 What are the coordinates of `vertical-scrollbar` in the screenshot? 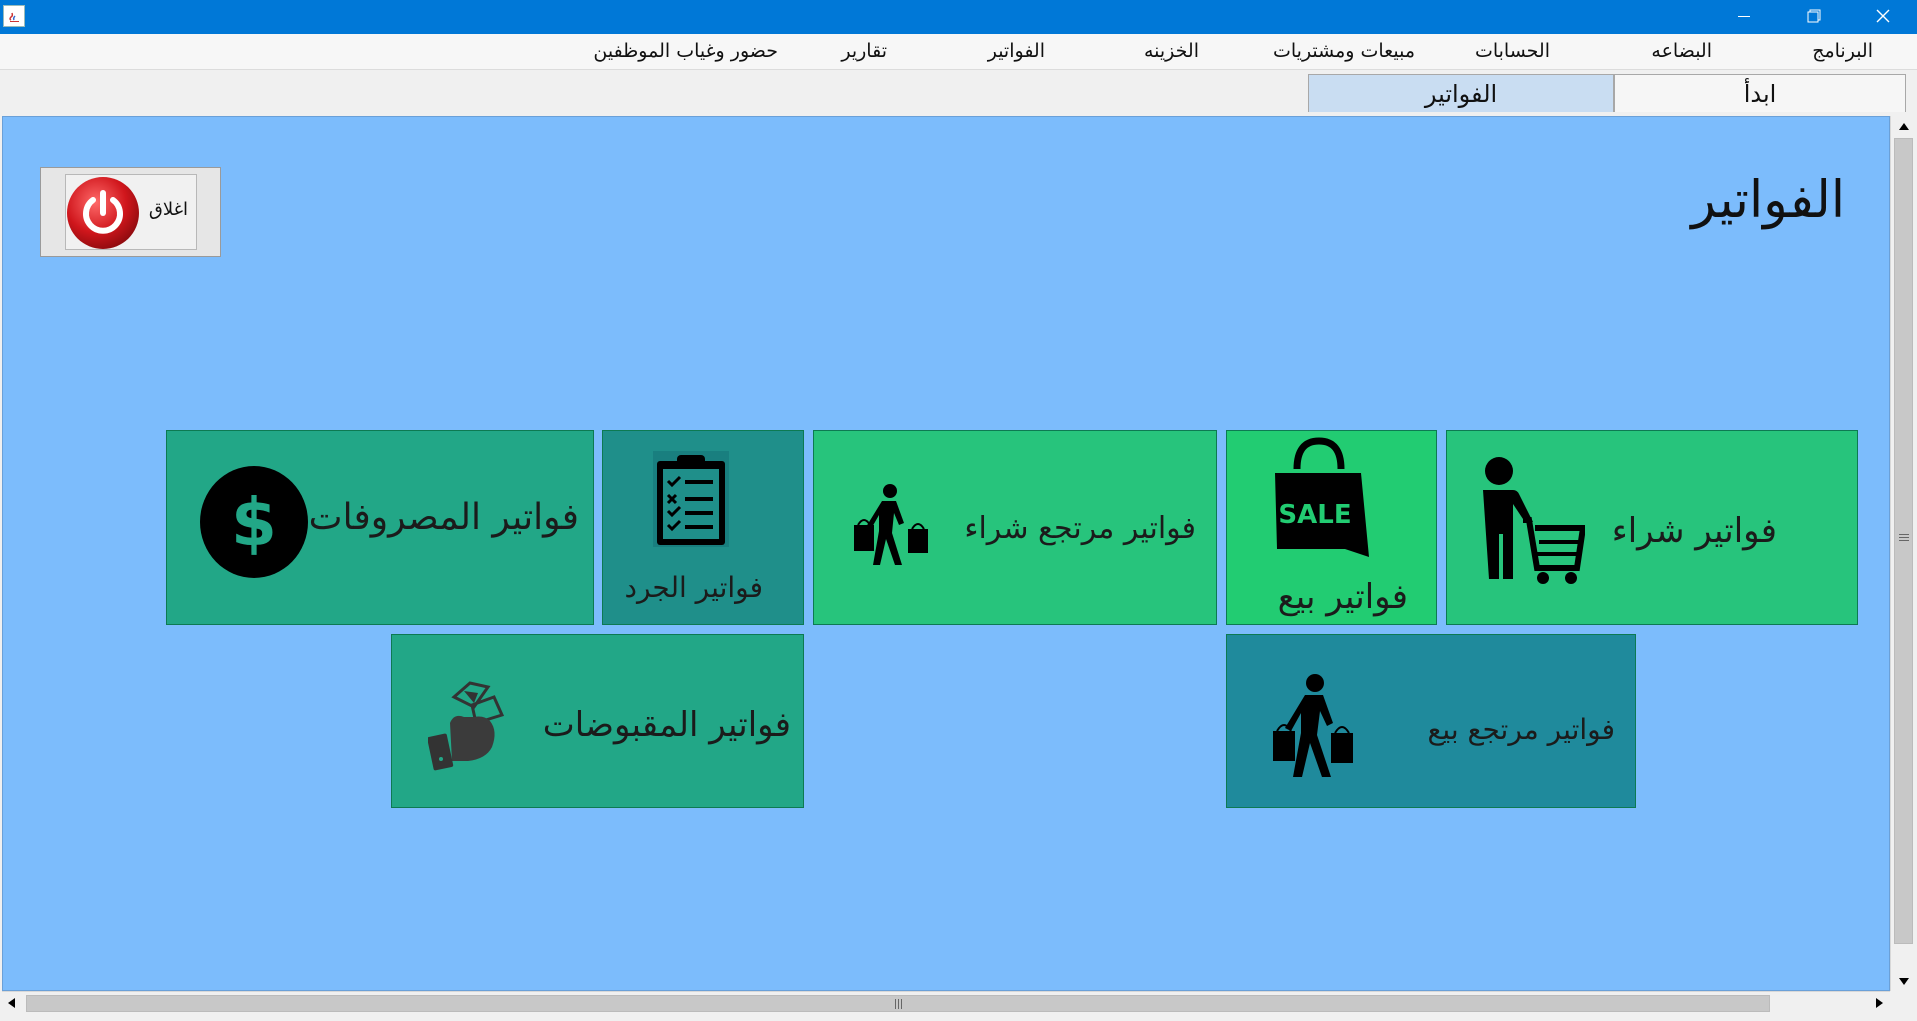 It's located at (1903, 553).